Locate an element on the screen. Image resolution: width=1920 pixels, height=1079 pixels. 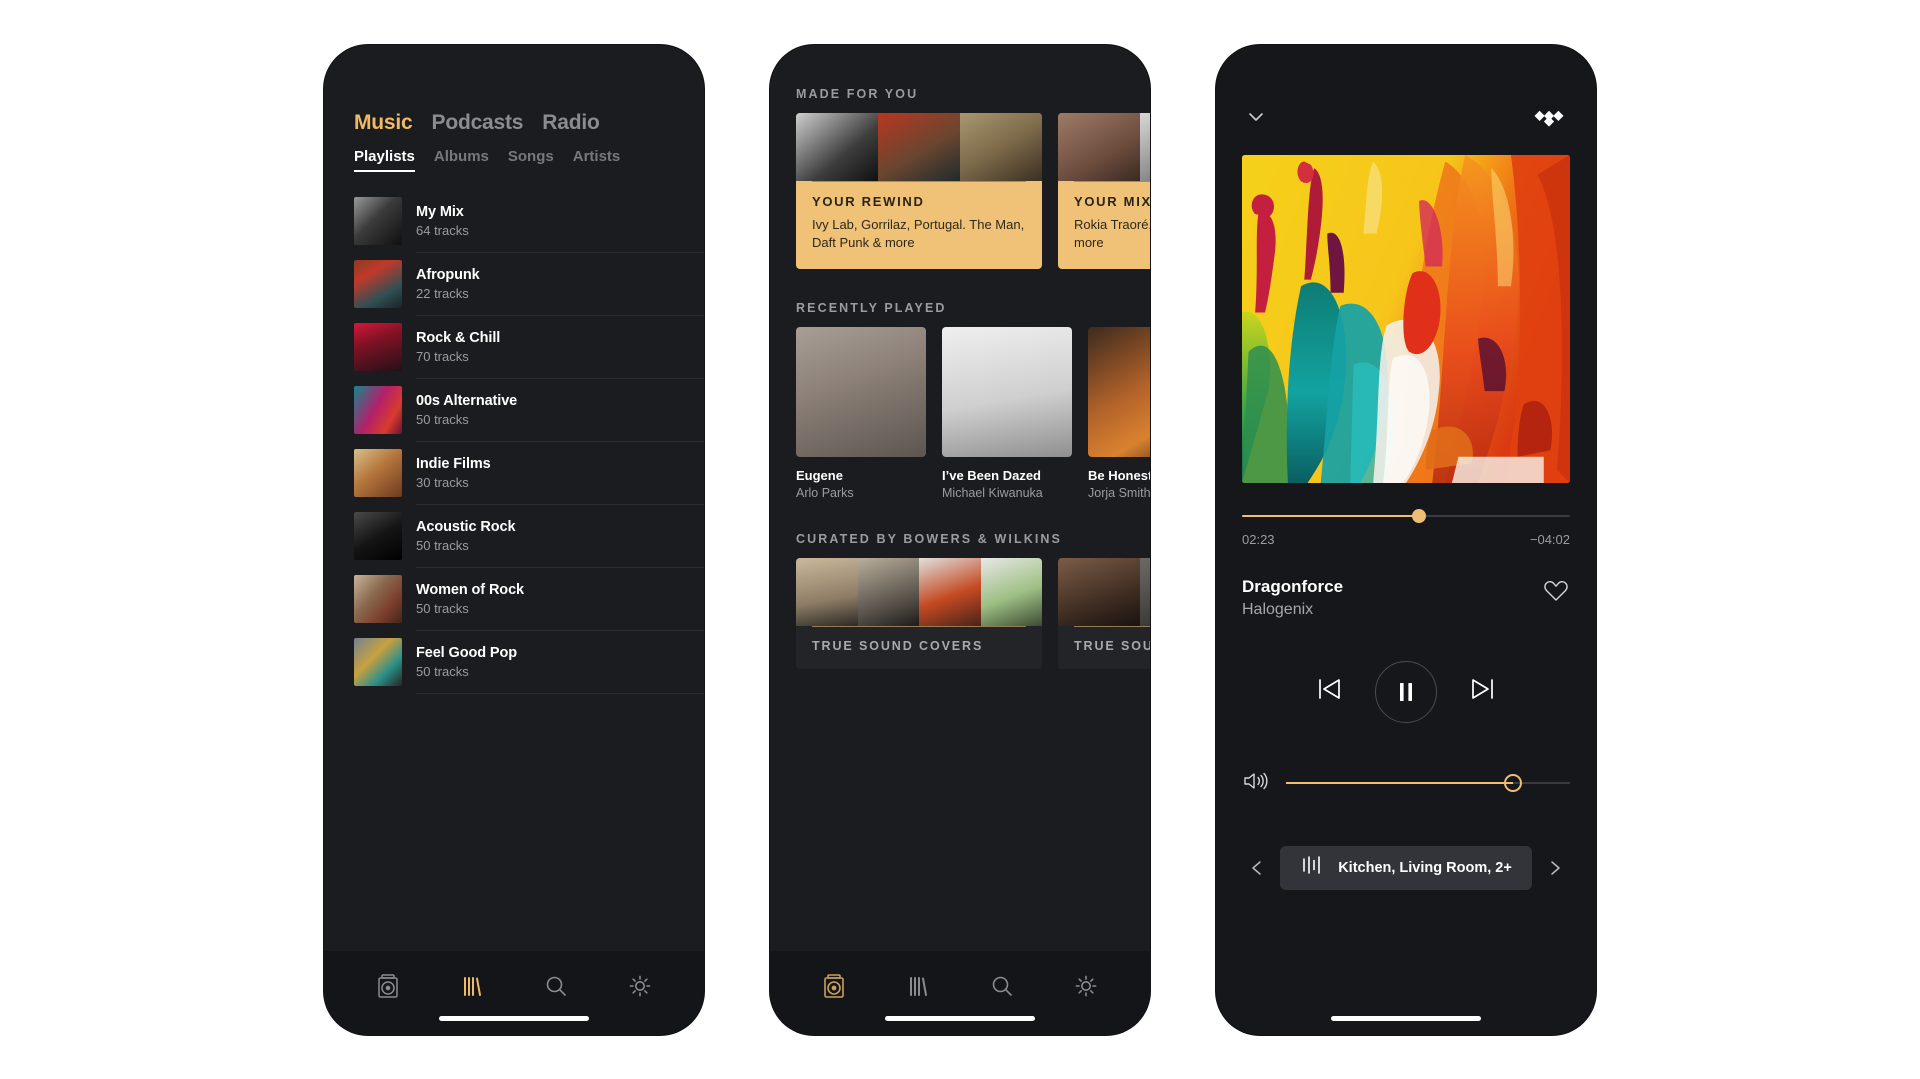
tidal-logo-icon is located at coordinates (1551, 119).